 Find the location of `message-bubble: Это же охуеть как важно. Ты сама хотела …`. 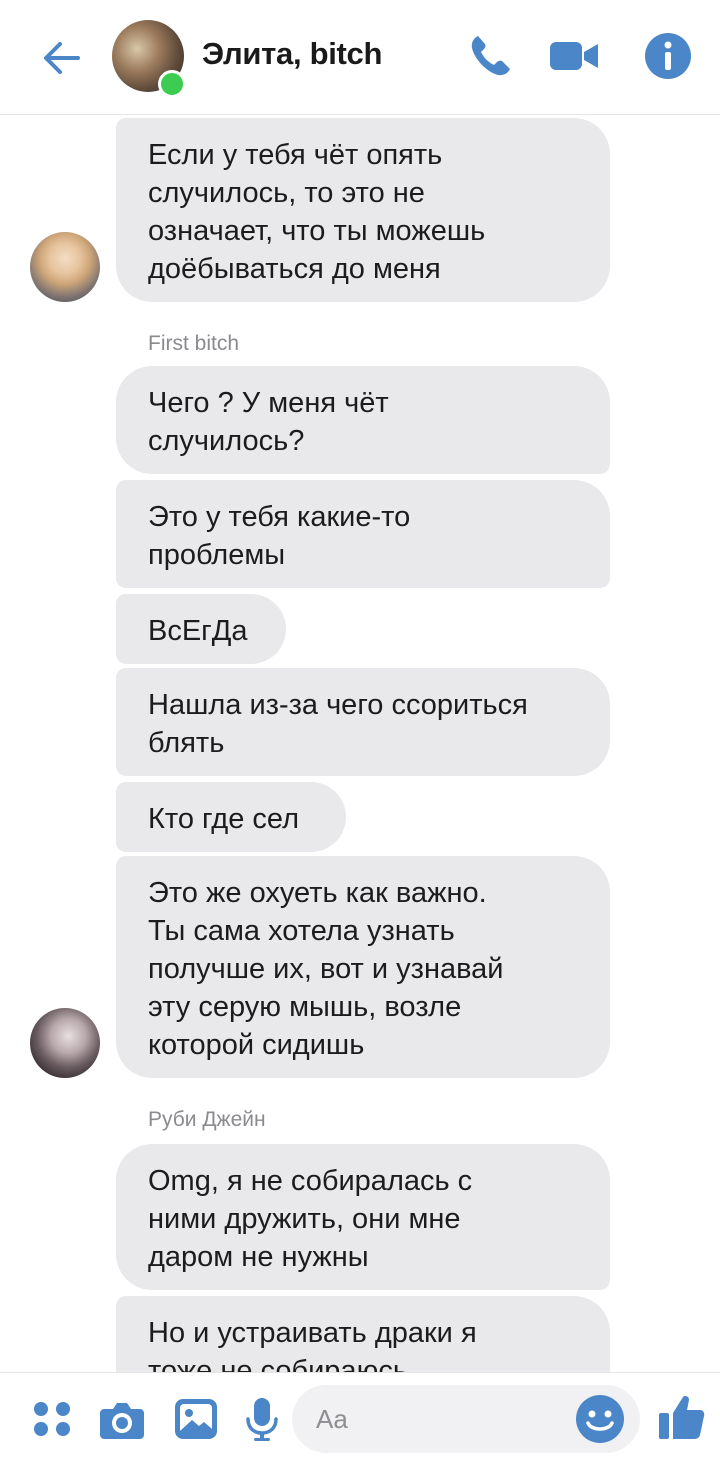

message-bubble: Это же охуеть как важно. Ты сама хотела … is located at coordinates (363, 967).